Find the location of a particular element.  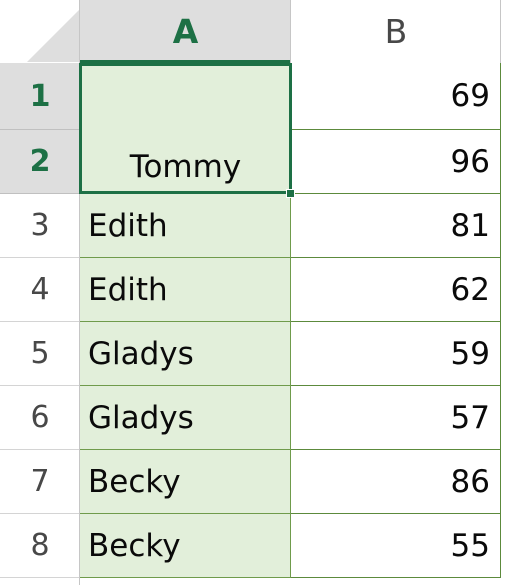

row-header-1-label: 1 is located at coordinates (40, 96).